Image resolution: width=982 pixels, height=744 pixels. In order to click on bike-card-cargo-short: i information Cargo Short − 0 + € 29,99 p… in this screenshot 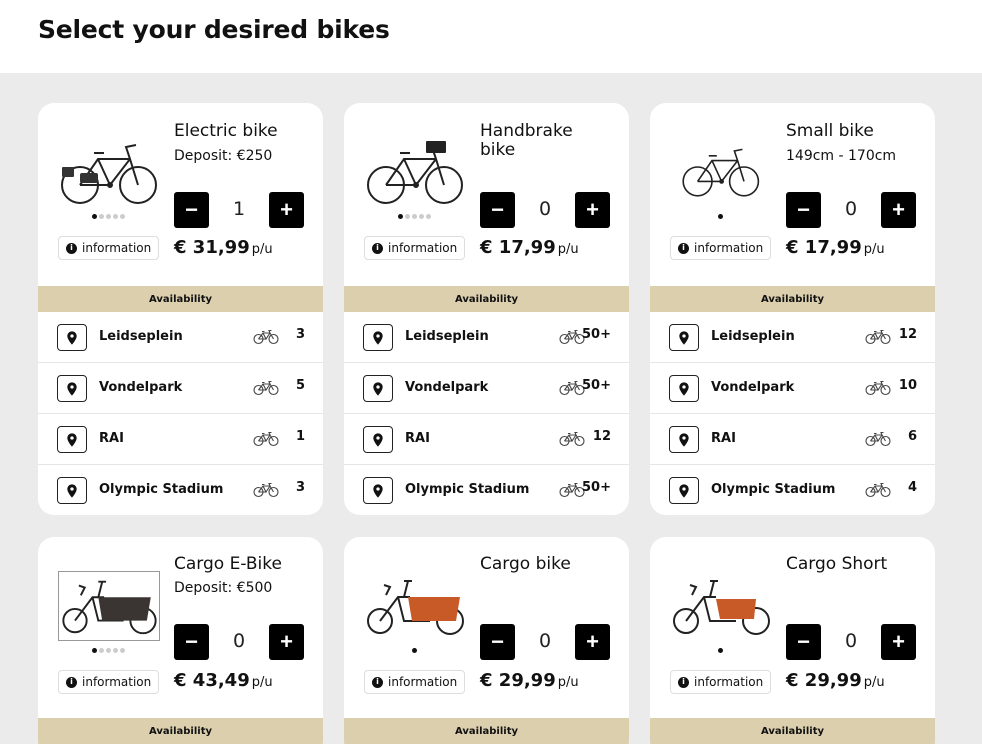, I will do `click(792, 640)`.